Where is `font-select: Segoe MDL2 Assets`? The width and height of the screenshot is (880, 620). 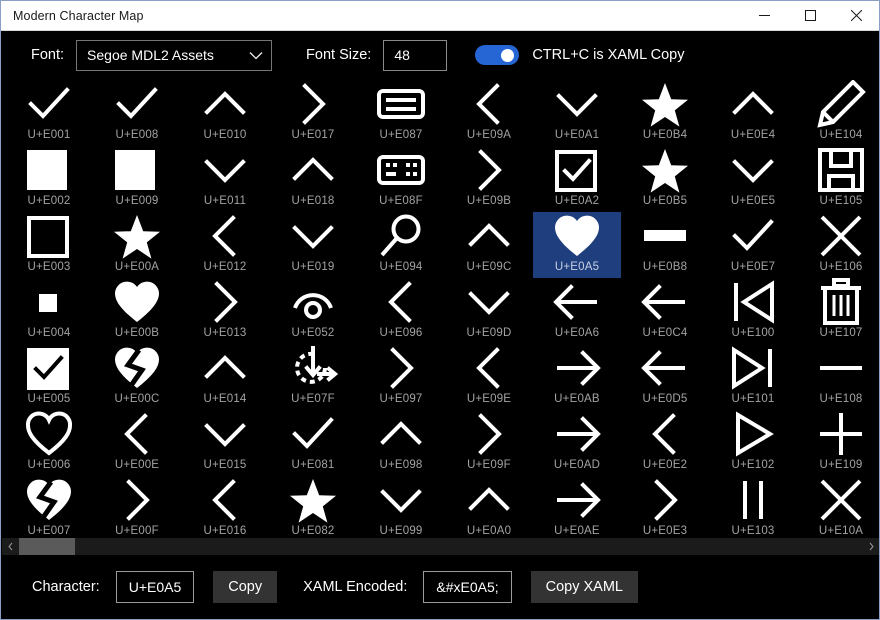 font-select: Segoe MDL2 Assets is located at coordinates (174, 55).